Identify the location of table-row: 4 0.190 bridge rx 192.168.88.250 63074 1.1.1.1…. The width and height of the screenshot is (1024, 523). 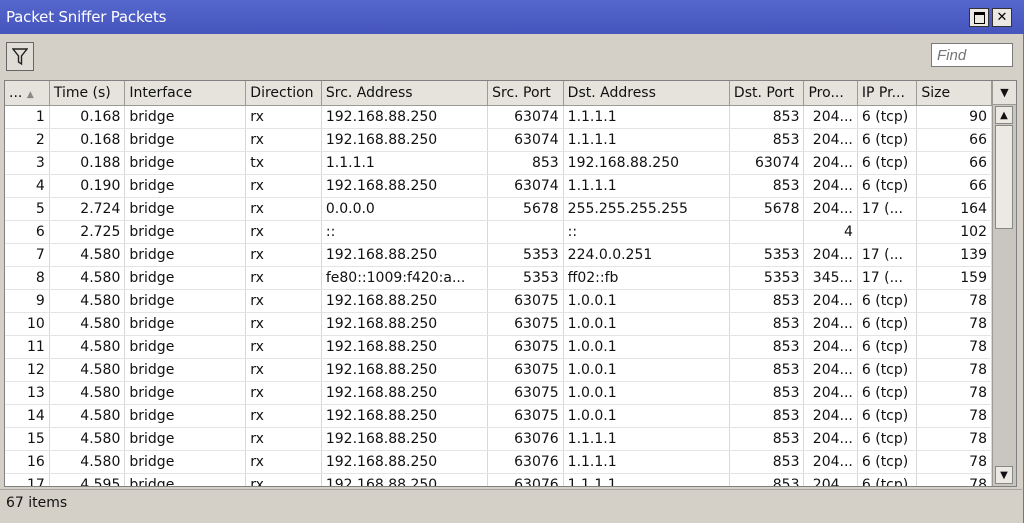
(498, 186).